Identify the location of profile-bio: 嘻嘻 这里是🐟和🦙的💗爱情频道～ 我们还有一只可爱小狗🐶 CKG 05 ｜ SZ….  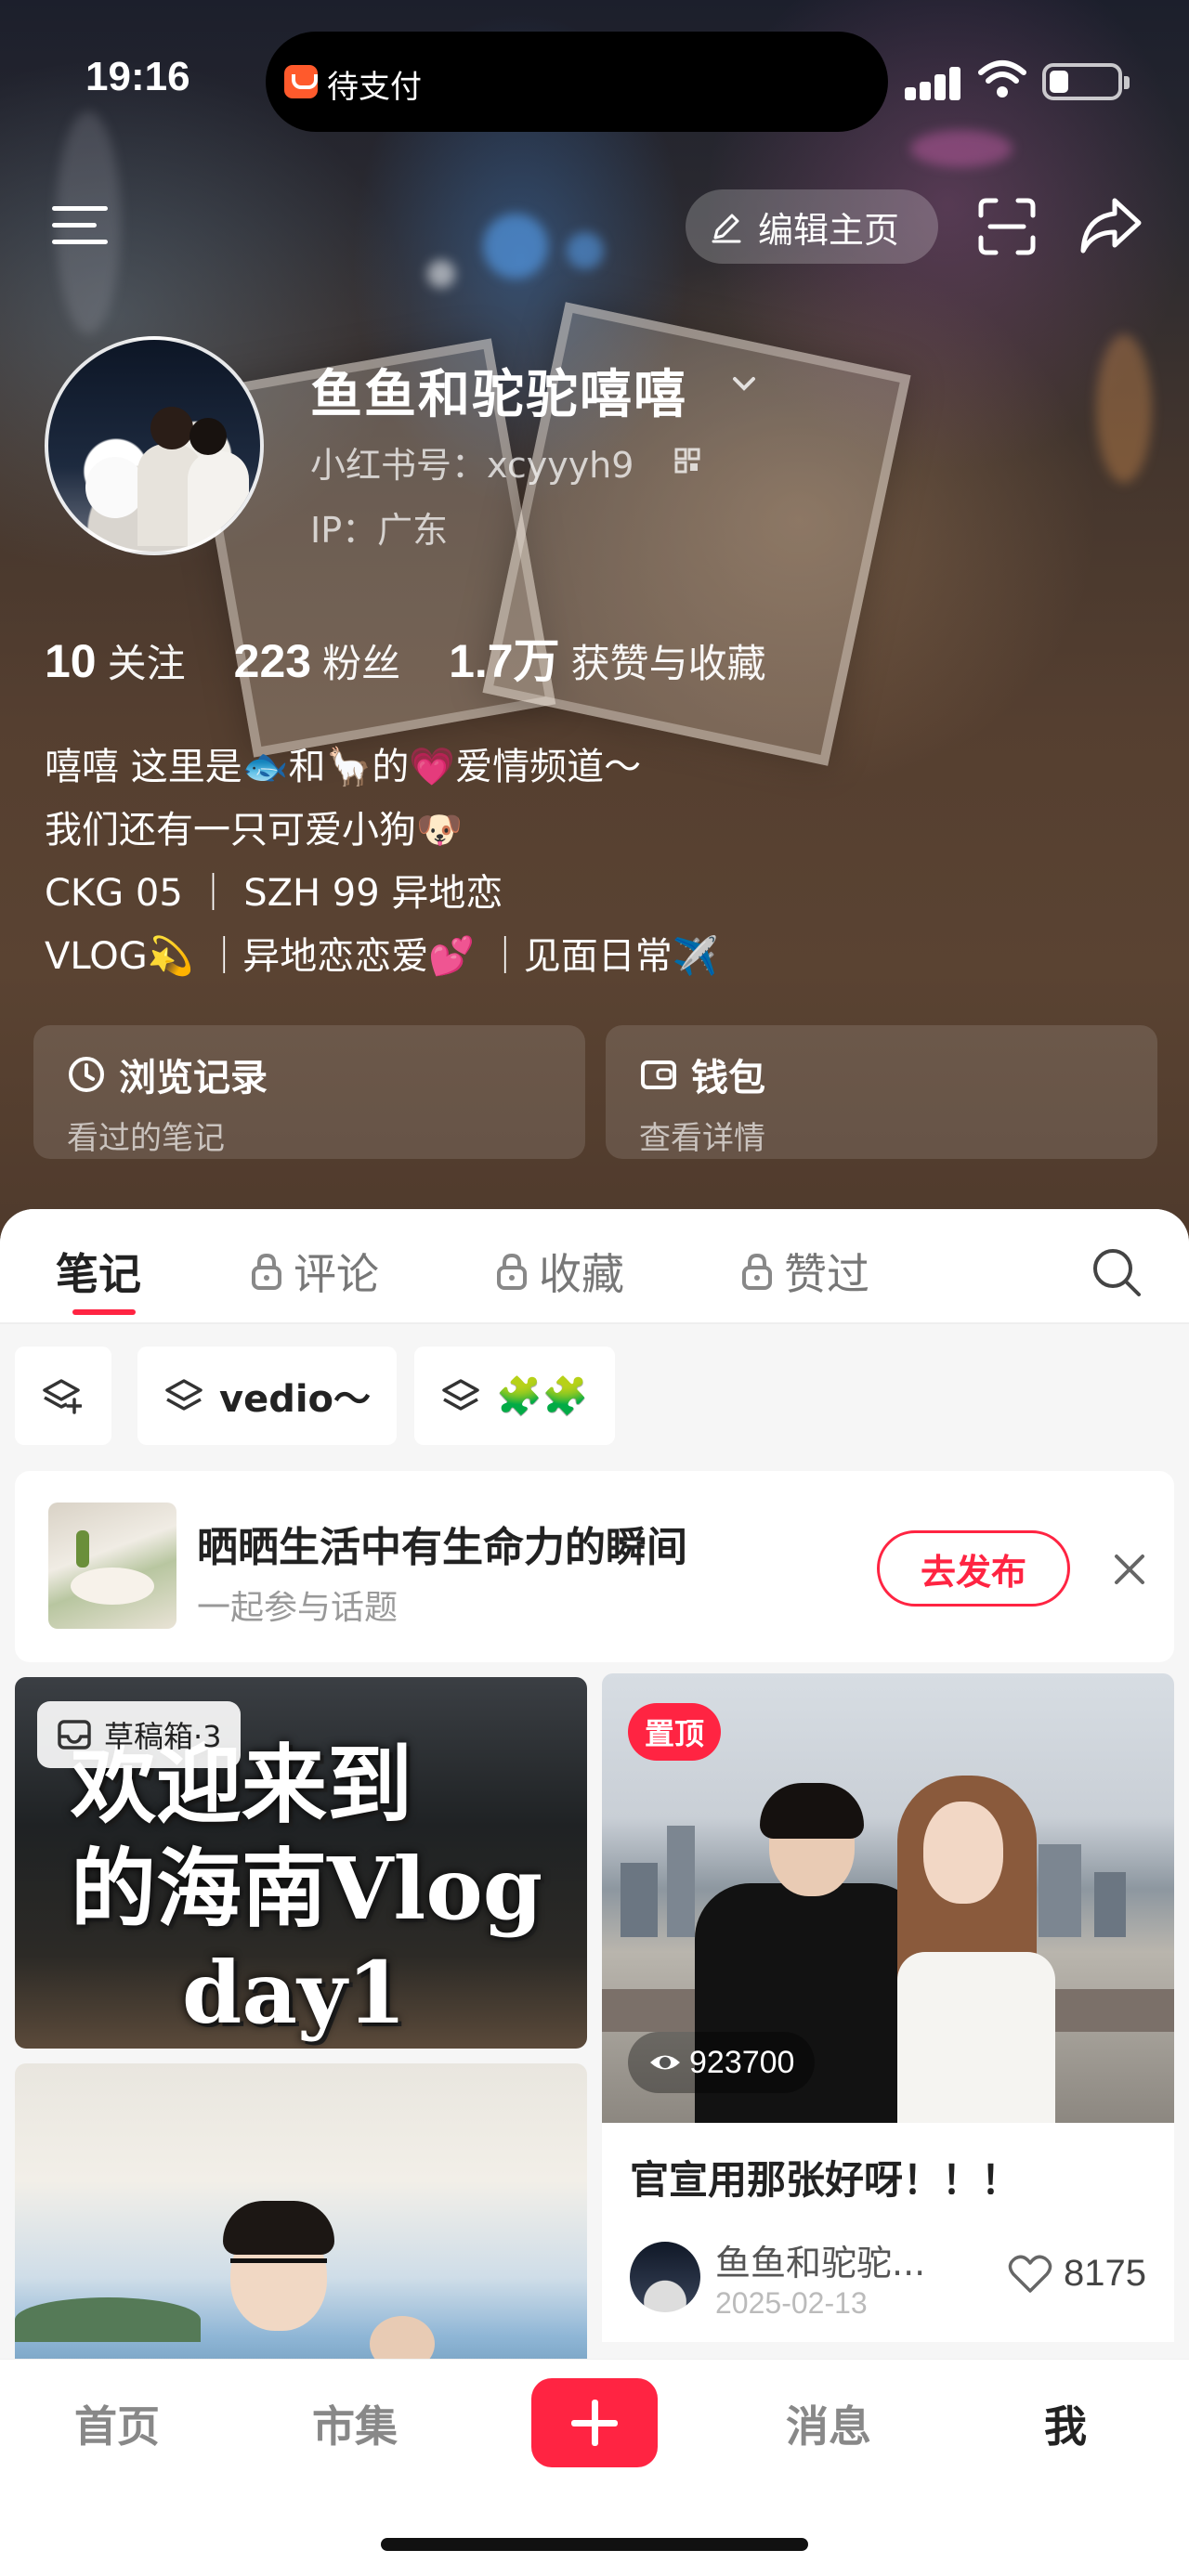
(382, 862).